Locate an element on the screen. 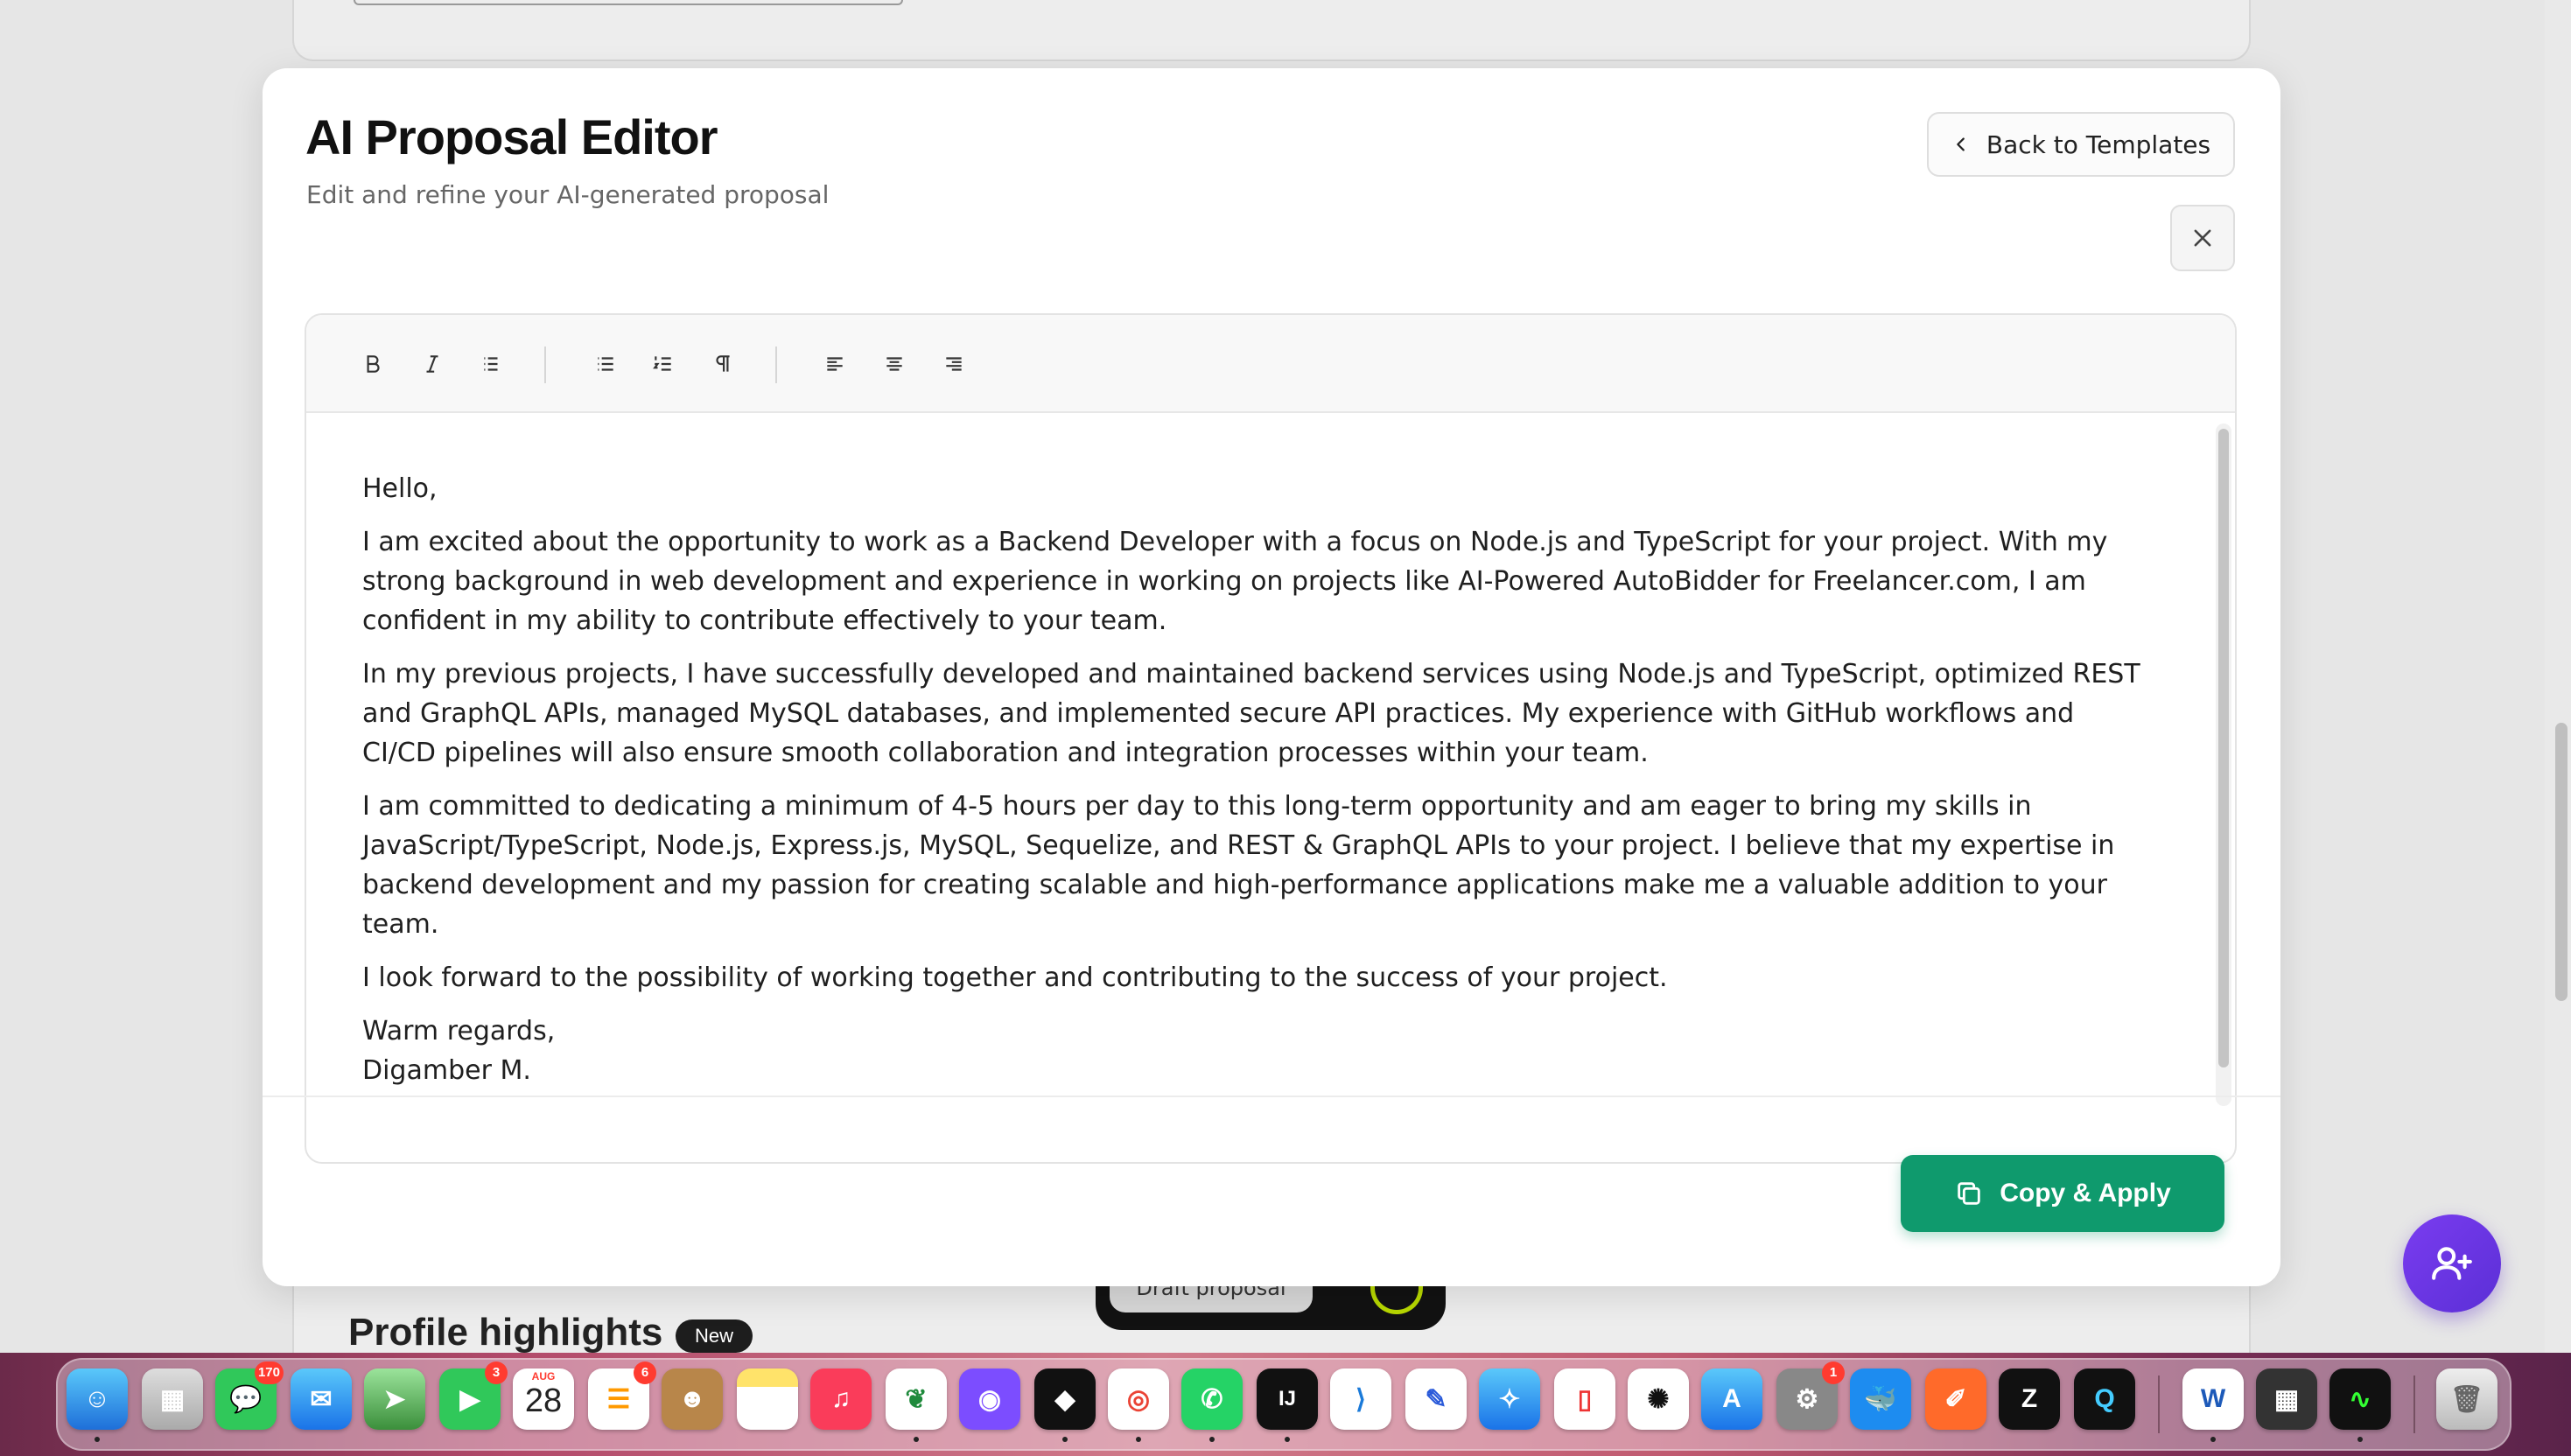 This screenshot has height=1456, width=2571. add-user-fab is located at coordinates (2452, 1263).